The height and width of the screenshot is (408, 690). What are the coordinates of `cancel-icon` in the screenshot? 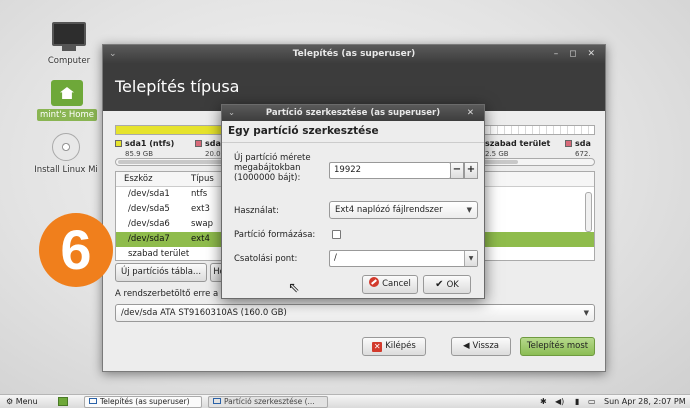 It's located at (374, 282).